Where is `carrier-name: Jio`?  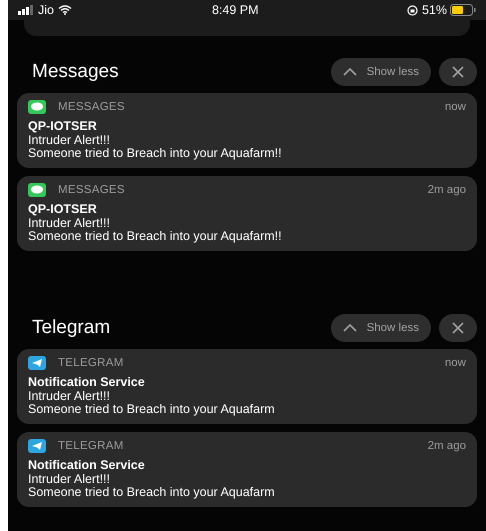
carrier-name: Jio is located at coordinates (46, 10).